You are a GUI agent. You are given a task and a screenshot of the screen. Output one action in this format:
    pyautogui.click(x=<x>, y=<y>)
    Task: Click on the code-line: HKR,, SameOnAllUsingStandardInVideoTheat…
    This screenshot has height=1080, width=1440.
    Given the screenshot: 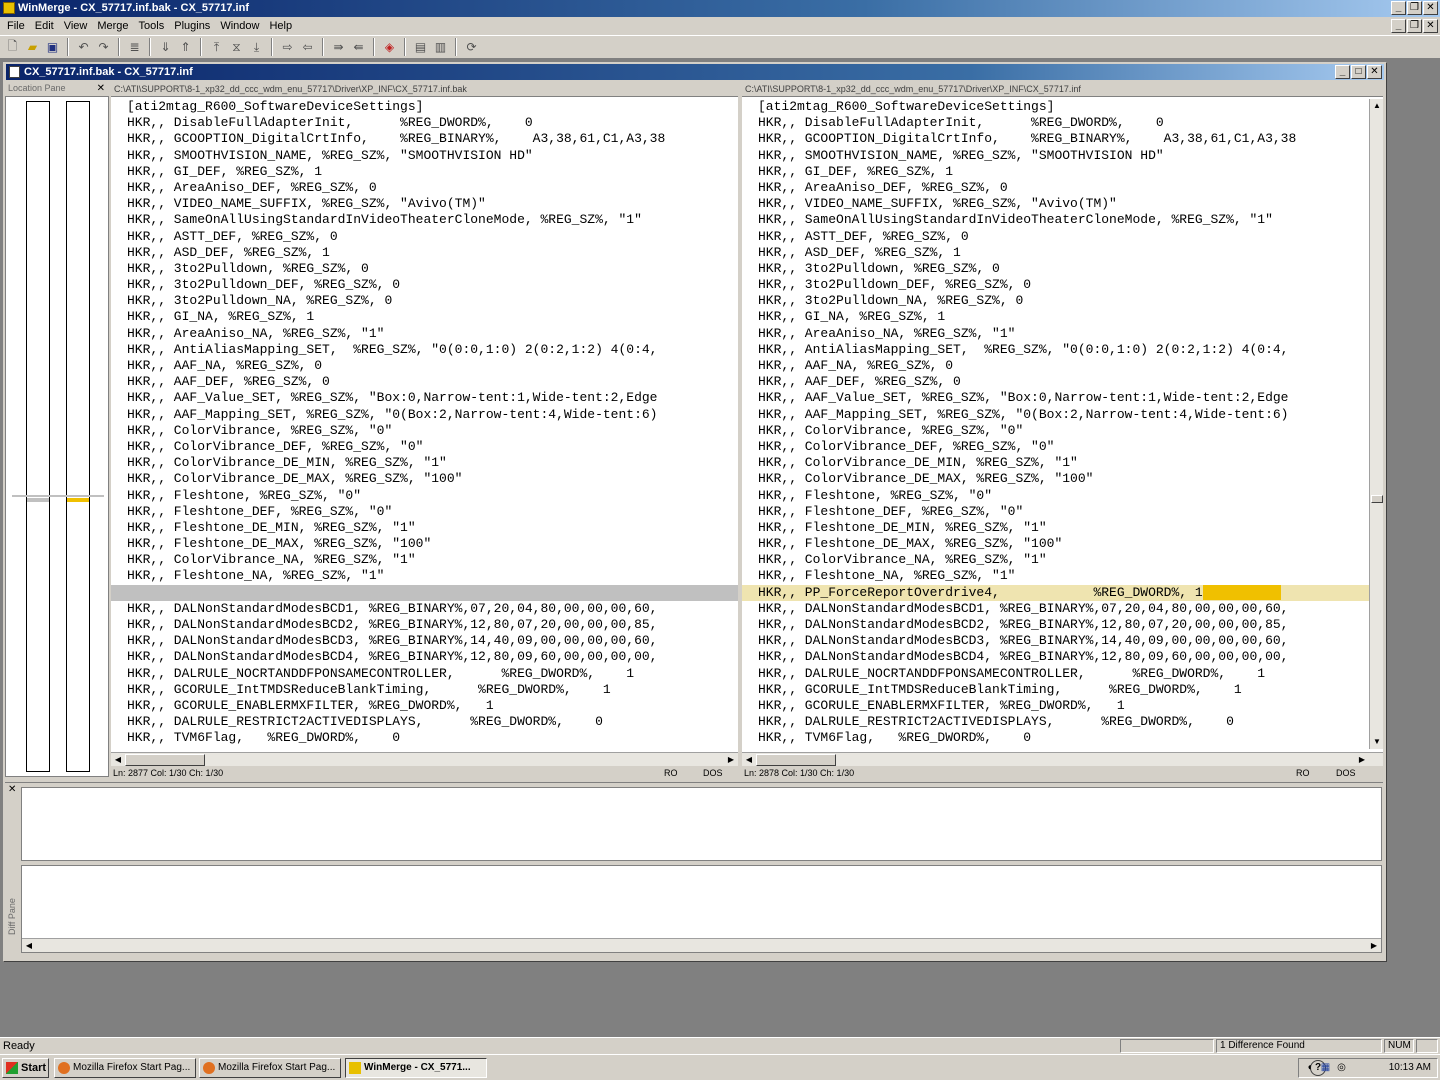 What is the action you would take?
    pyautogui.click(x=424, y=220)
    